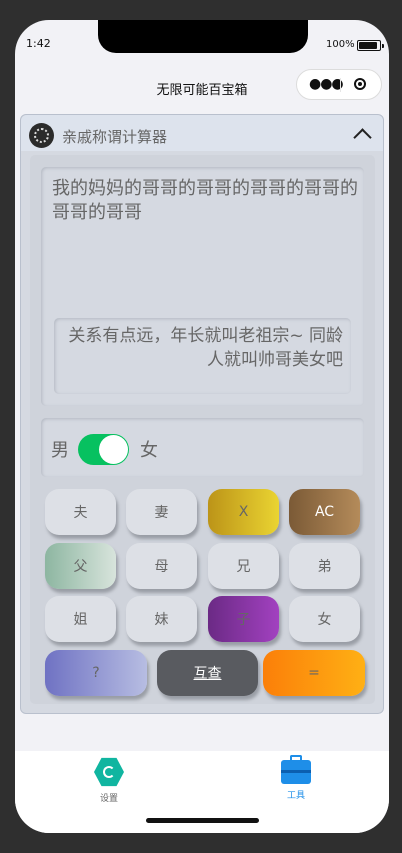 The width and height of the screenshot is (402, 853). I want to click on gender-male-label: 男, so click(60, 450).